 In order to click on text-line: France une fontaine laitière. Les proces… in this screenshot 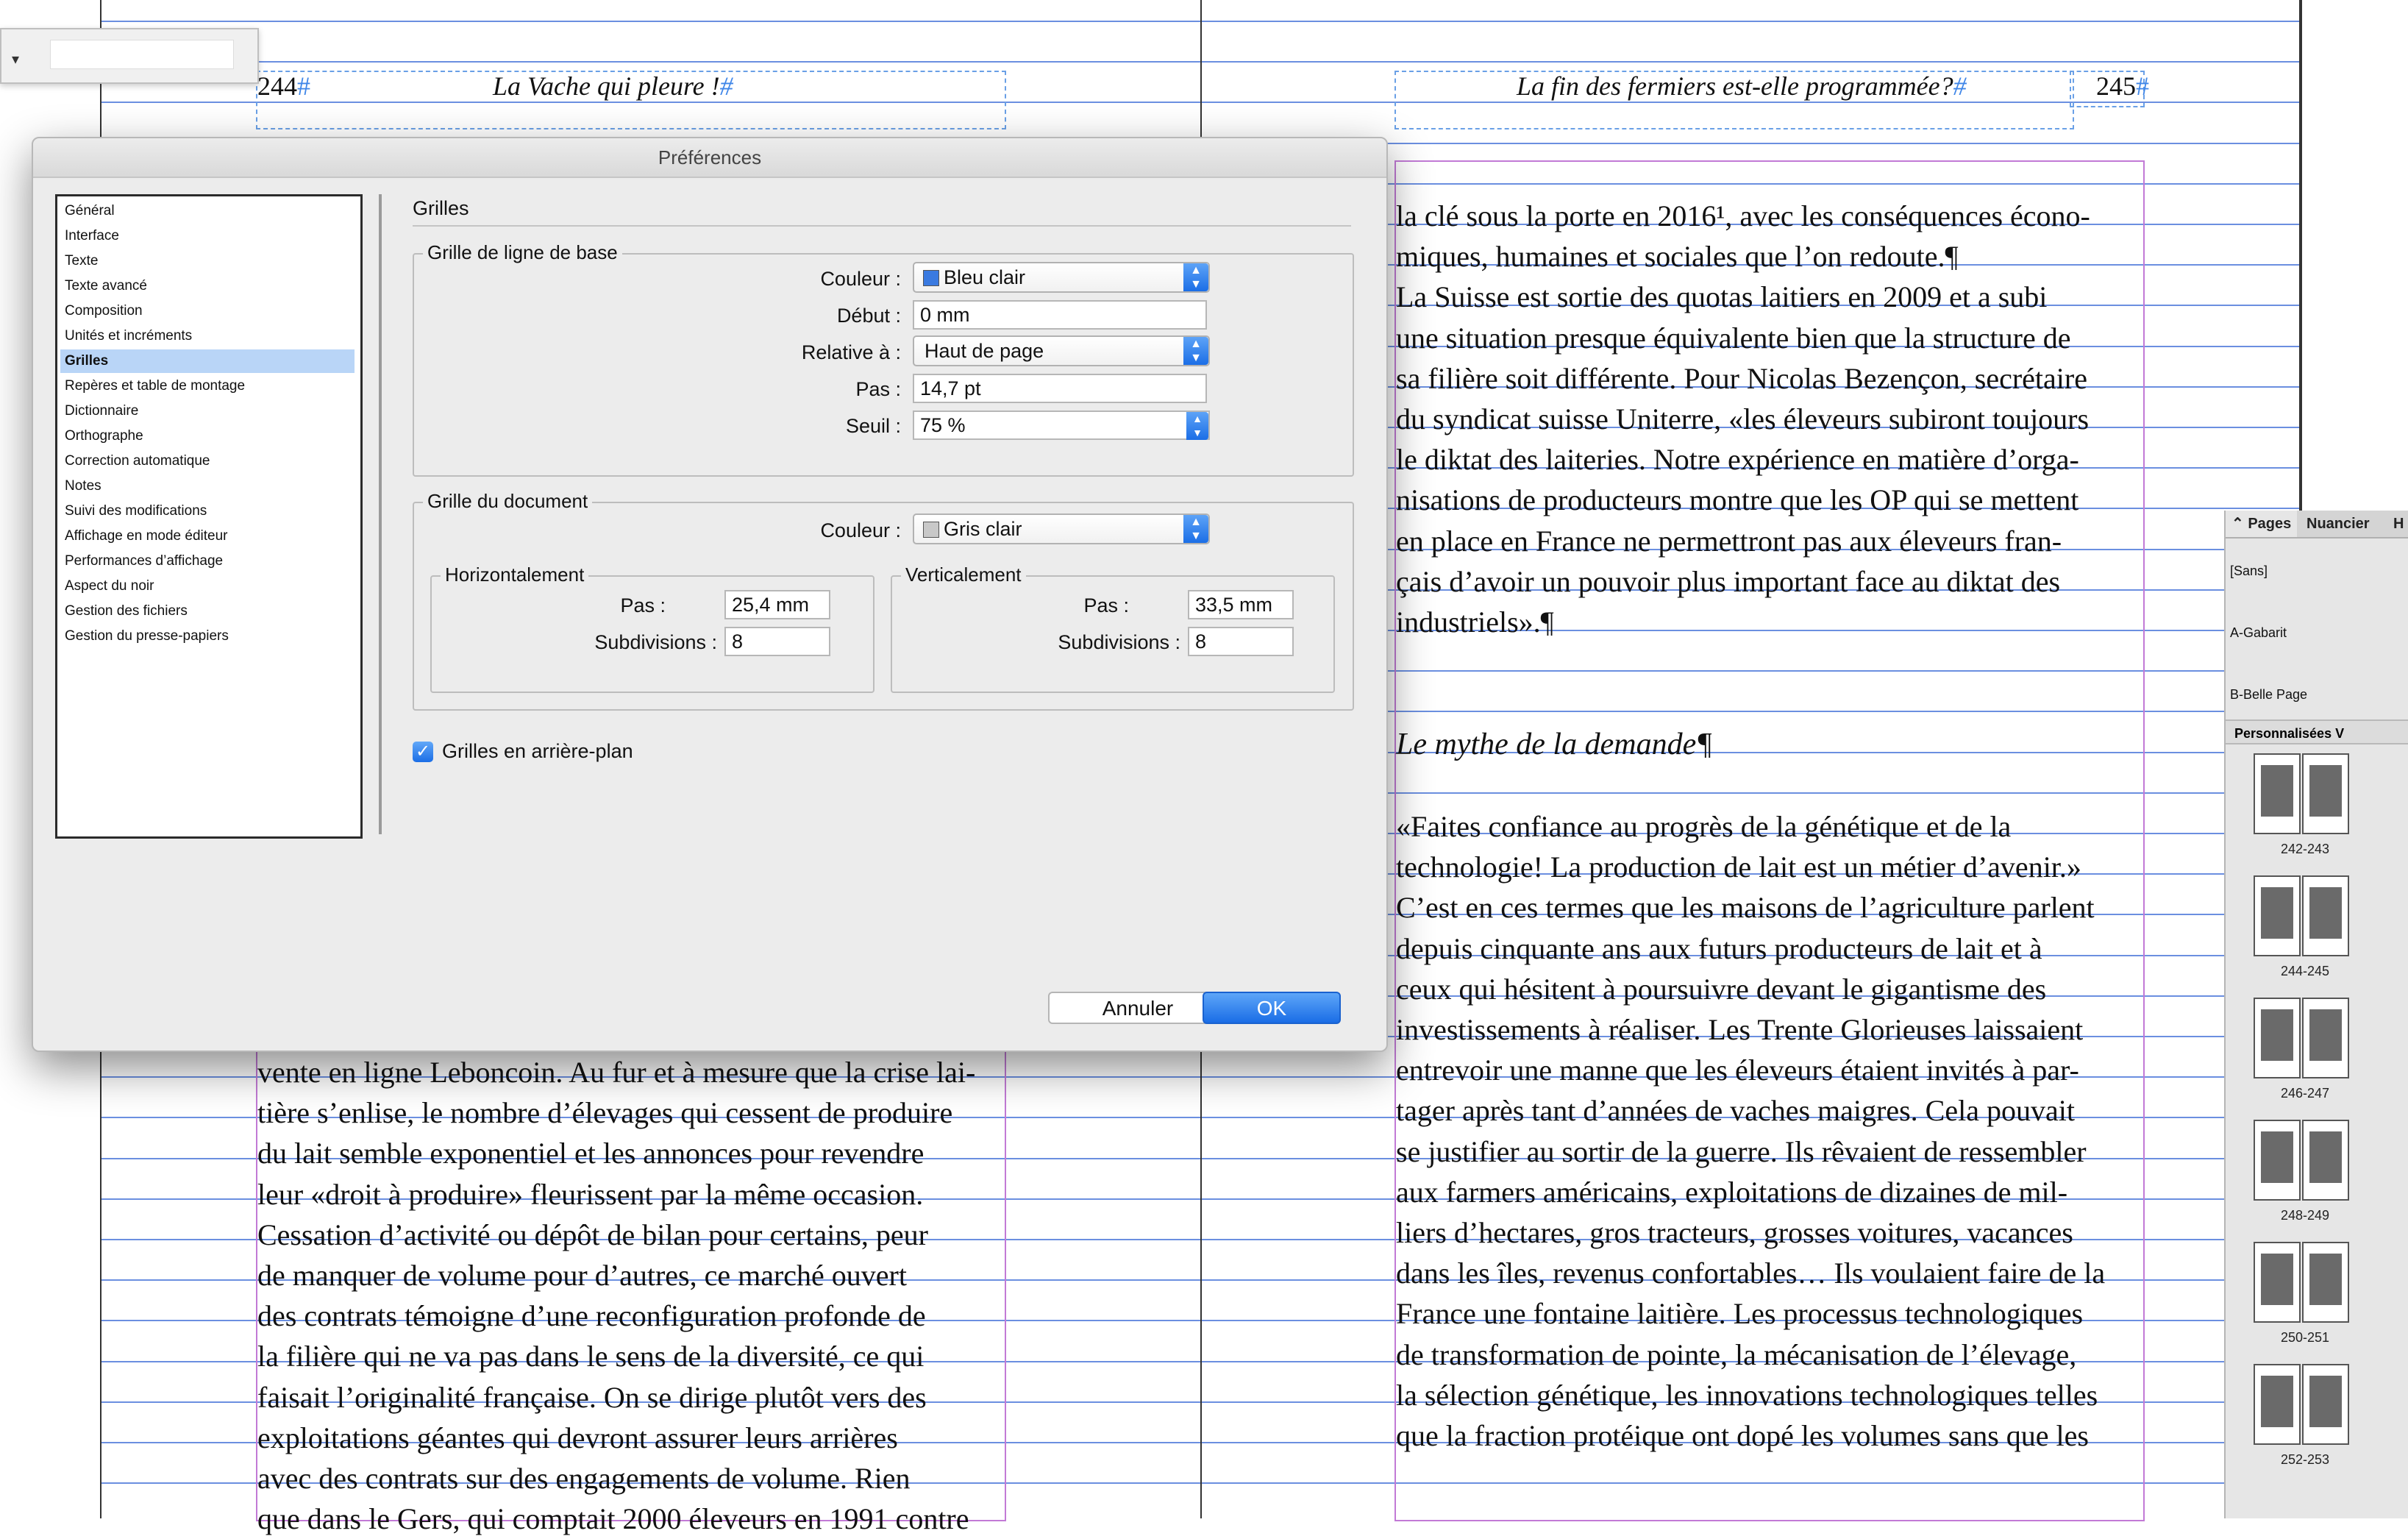, I will do `click(1740, 1314)`.